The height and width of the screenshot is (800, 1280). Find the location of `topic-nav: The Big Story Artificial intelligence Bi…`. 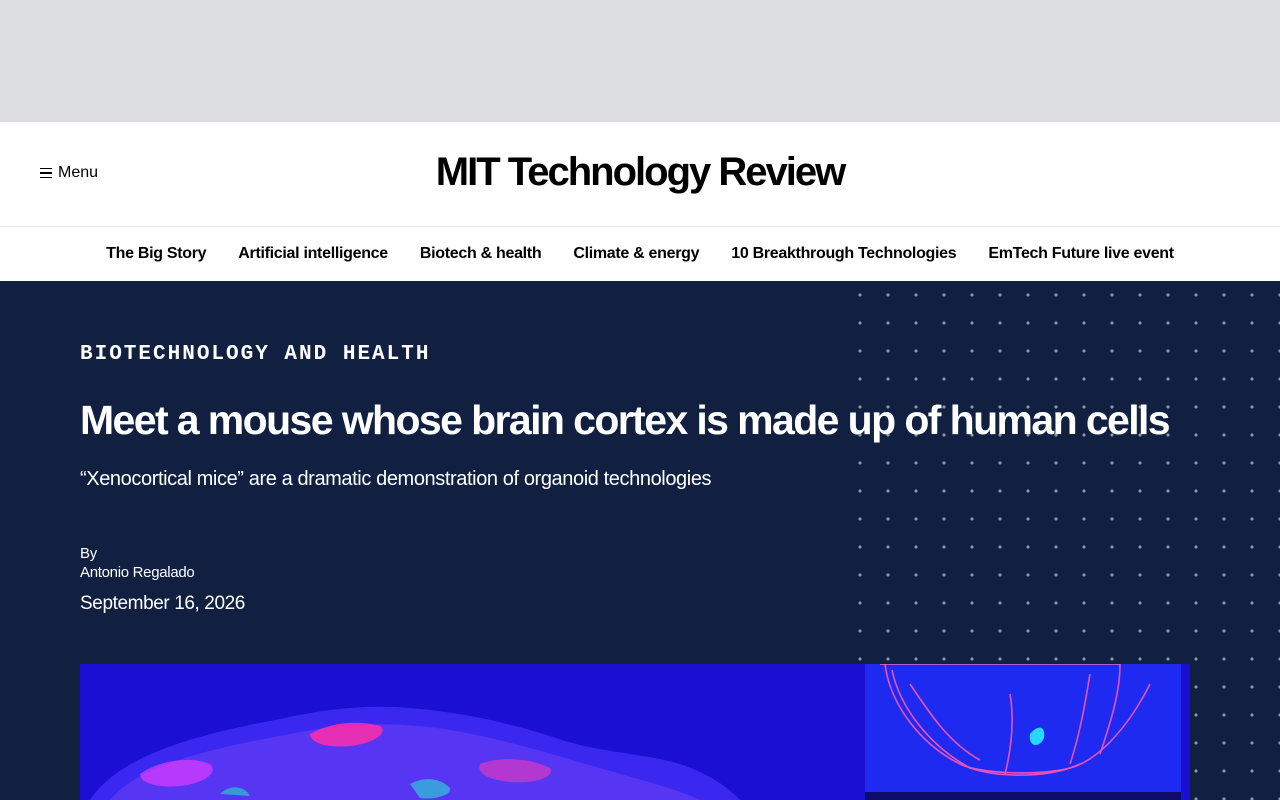

topic-nav: The Big Story Artificial intelligence Bi… is located at coordinates (640, 253).